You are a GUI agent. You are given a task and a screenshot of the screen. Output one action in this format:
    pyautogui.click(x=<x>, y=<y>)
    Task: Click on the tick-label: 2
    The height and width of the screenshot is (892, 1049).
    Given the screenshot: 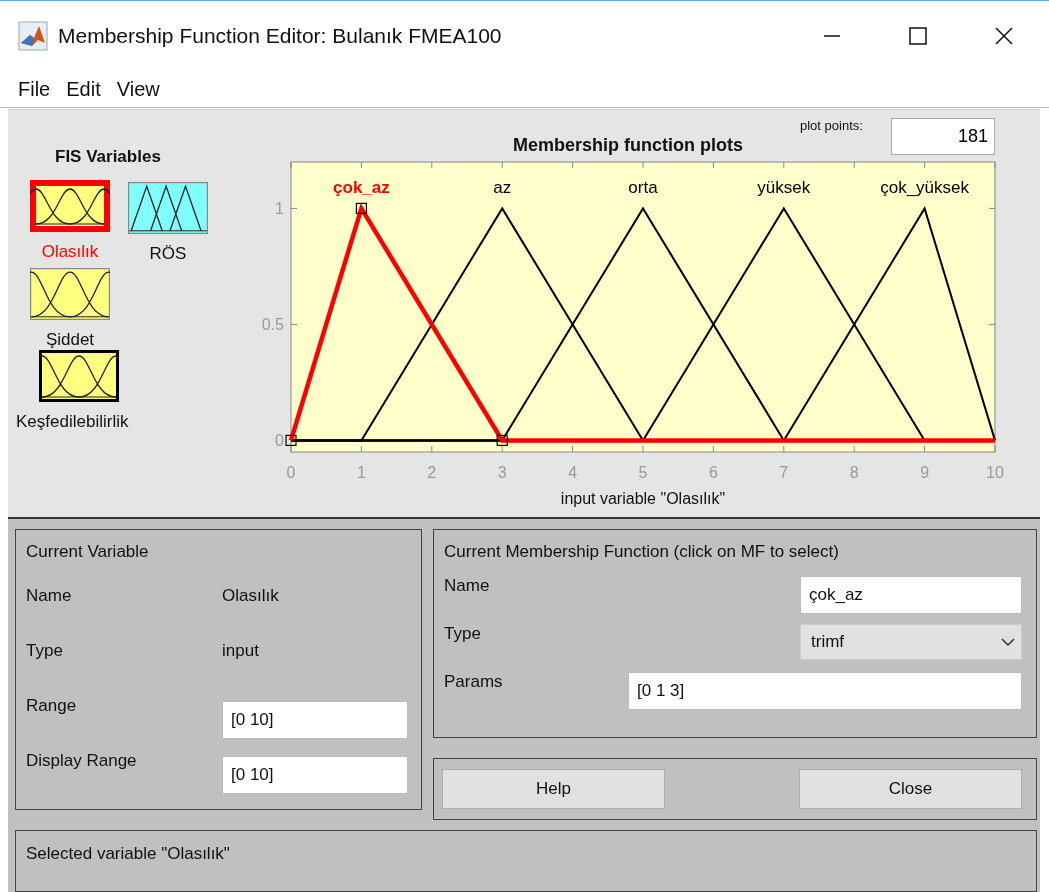 What is the action you would take?
    pyautogui.click(x=432, y=472)
    